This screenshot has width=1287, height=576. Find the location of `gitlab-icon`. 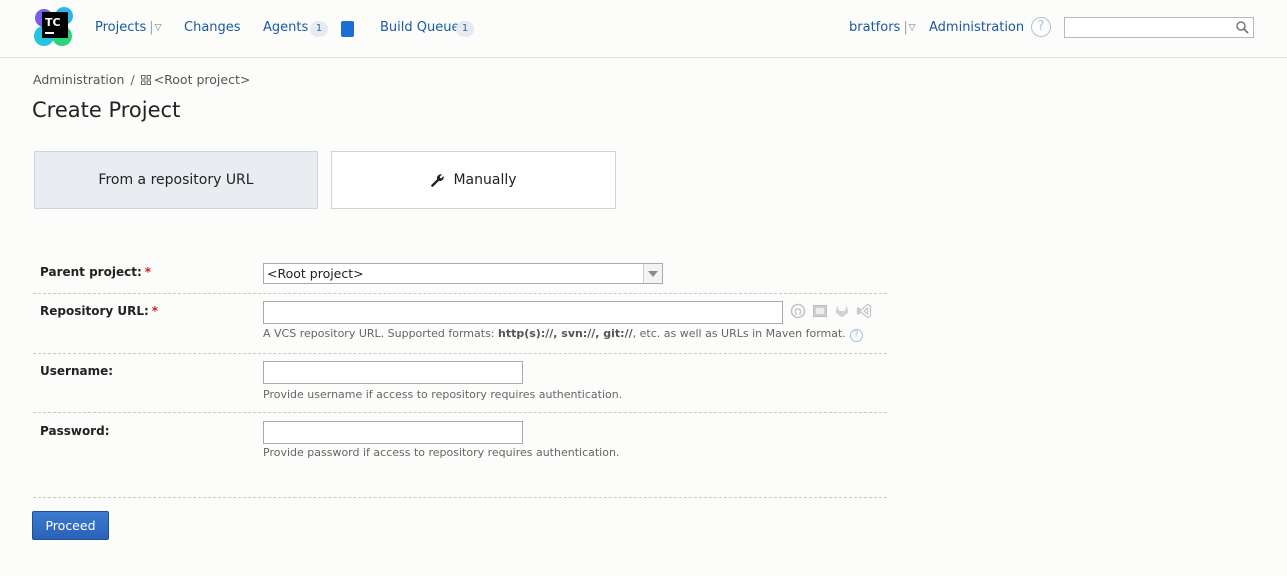

gitlab-icon is located at coordinates (842, 311).